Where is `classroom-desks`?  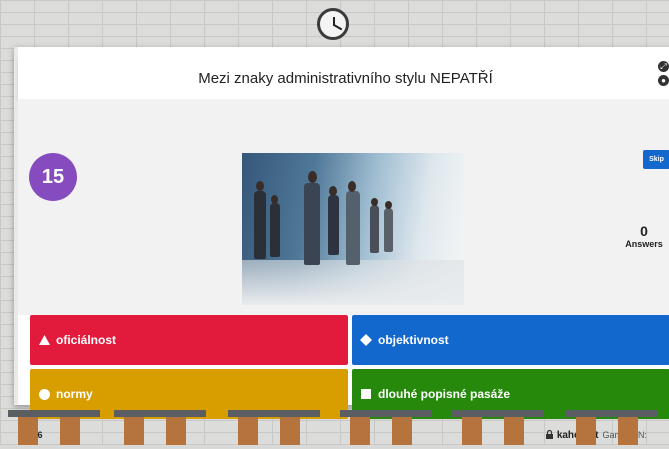 classroom-desks is located at coordinates (334, 427).